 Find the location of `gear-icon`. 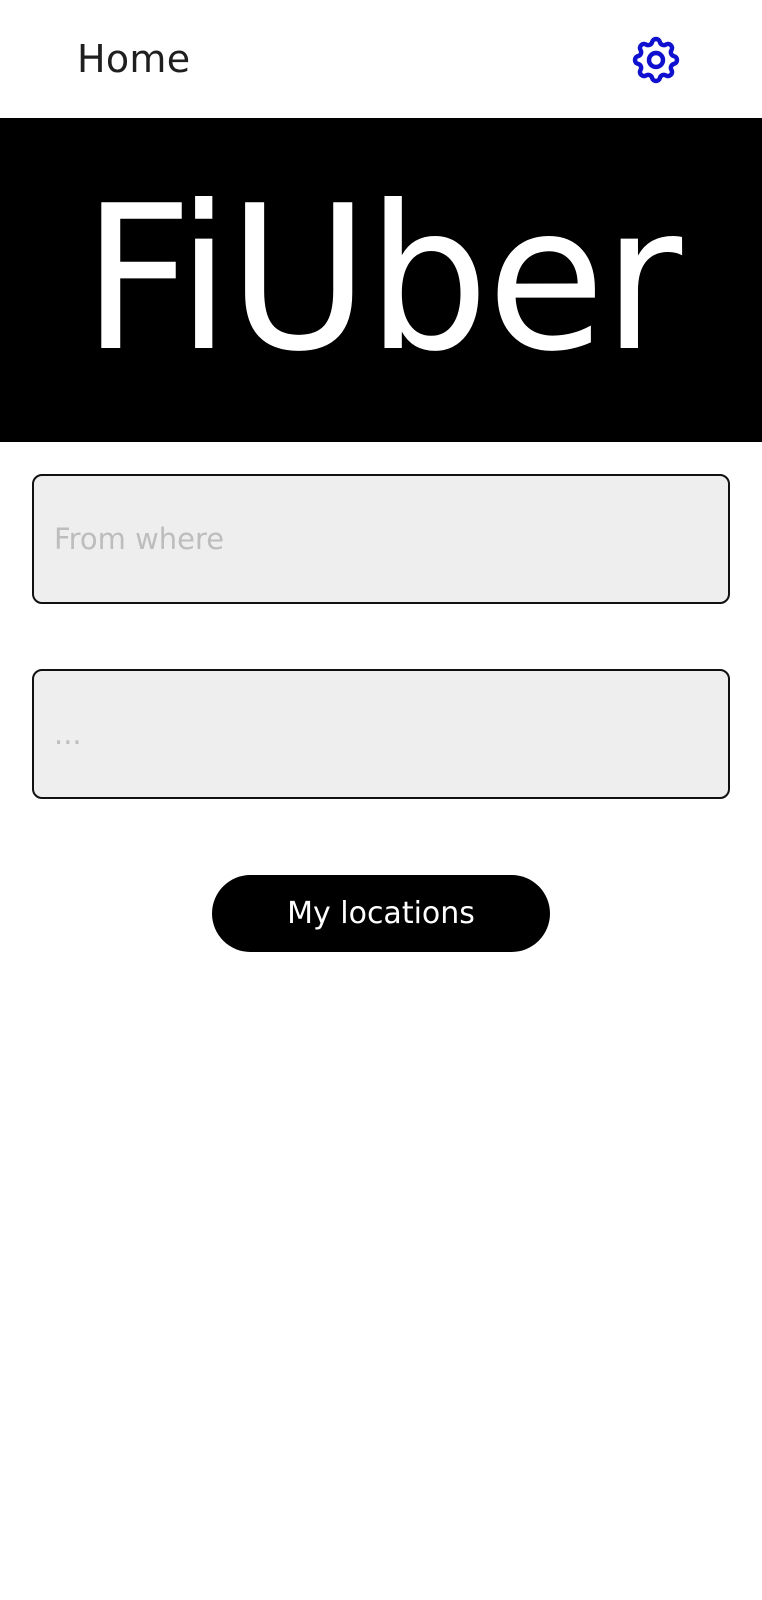

gear-icon is located at coordinates (656, 60).